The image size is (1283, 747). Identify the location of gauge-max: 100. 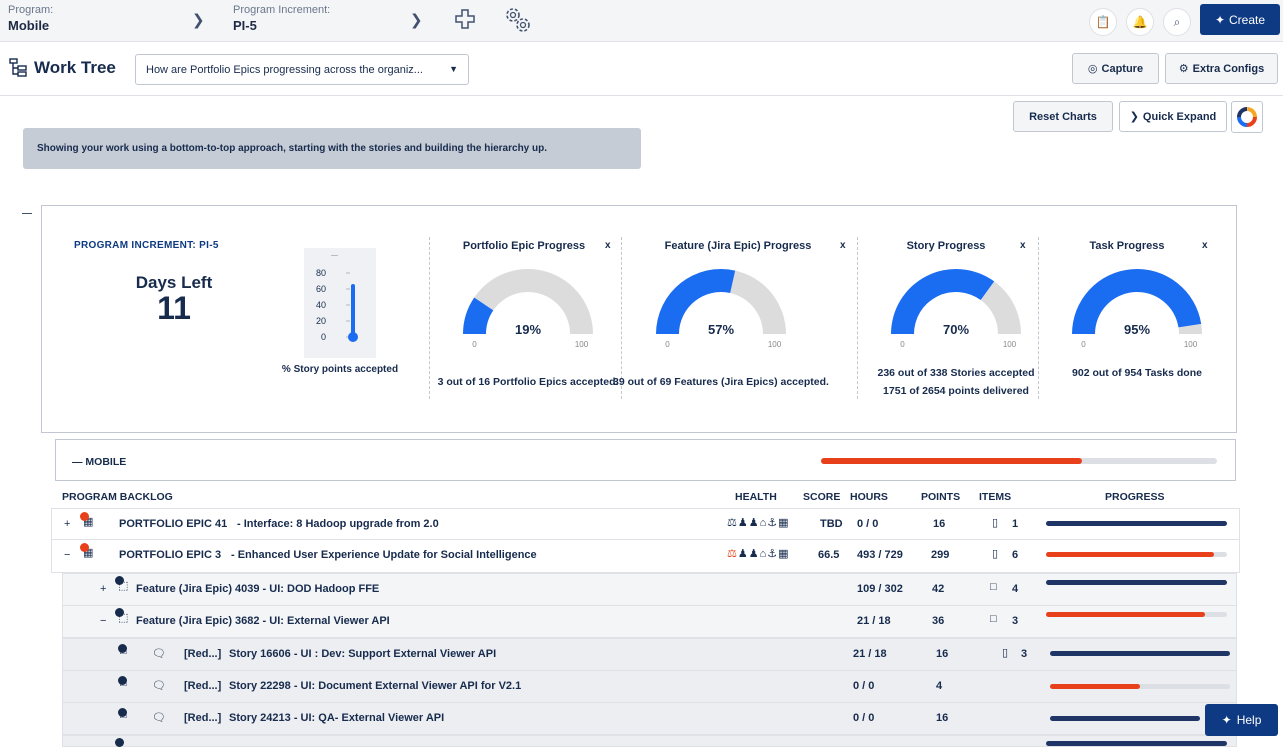
(1191, 344).